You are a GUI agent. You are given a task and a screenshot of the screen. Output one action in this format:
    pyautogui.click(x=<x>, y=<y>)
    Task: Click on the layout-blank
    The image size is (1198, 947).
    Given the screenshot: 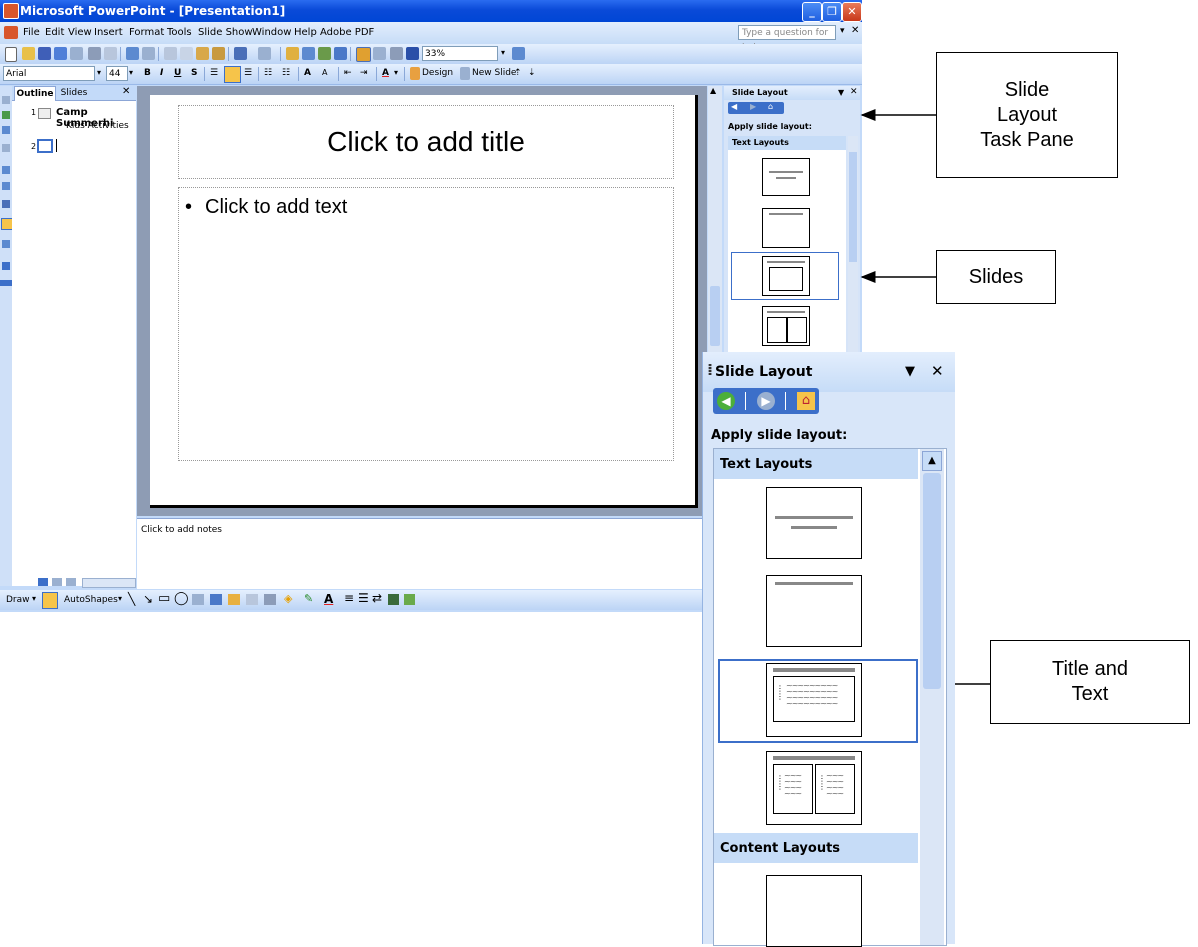 What is the action you would take?
    pyautogui.click(x=814, y=911)
    